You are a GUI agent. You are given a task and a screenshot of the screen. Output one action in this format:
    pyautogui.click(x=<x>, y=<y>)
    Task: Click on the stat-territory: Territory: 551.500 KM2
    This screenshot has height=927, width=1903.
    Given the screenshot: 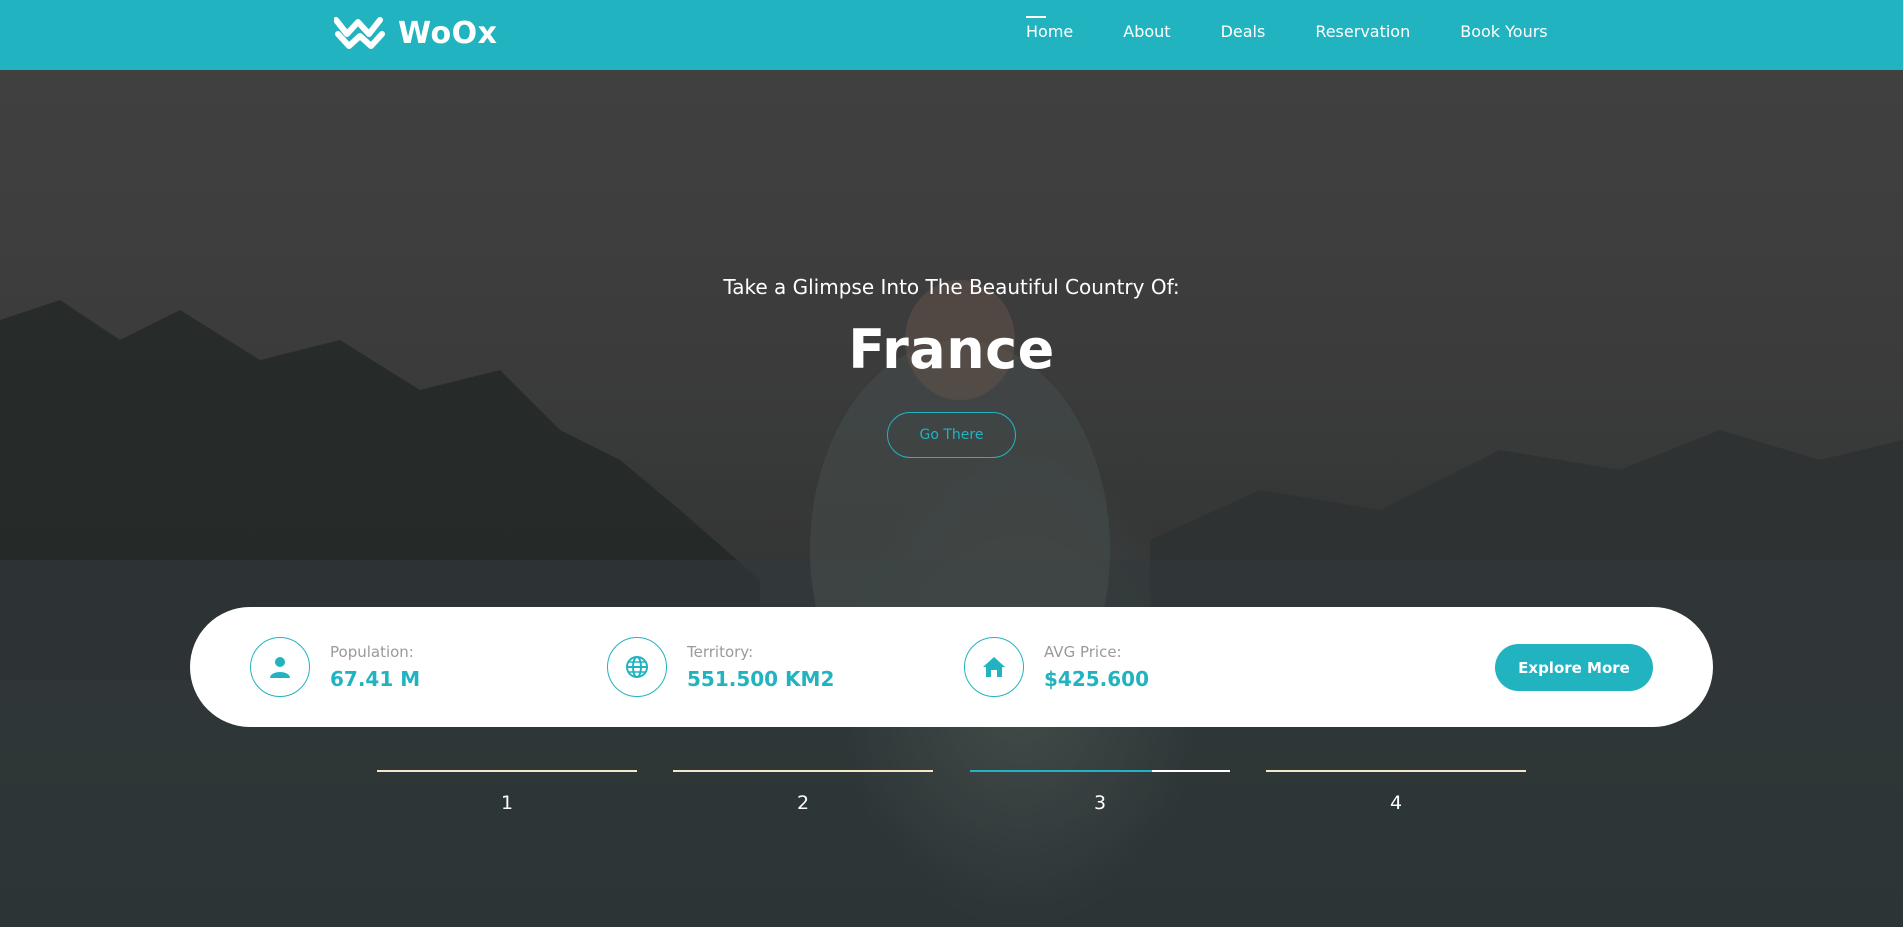 What is the action you would take?
    pyautogui.click(x=720, y=667)
    